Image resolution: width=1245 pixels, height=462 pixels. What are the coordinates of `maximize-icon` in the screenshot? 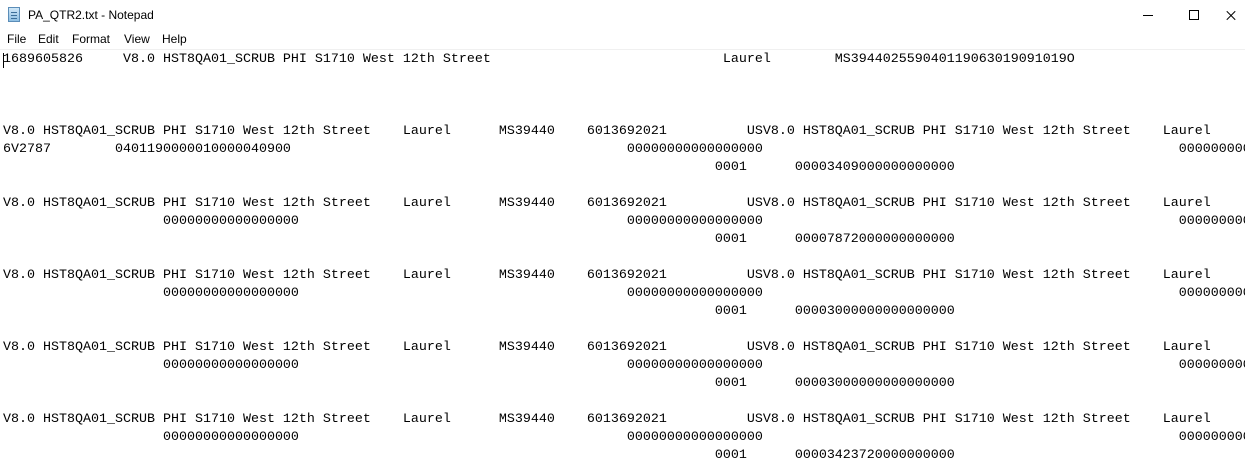 It's located at (1194, 15).